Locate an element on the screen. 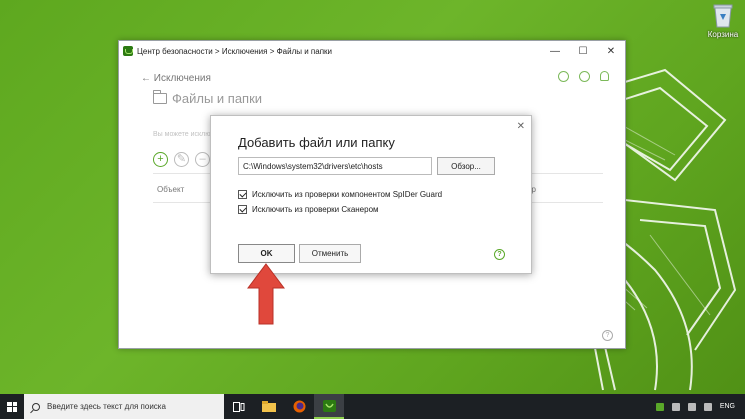 The height and width of the screenshot is (419, 745). volume-icon is located at coordinates (707, 406).